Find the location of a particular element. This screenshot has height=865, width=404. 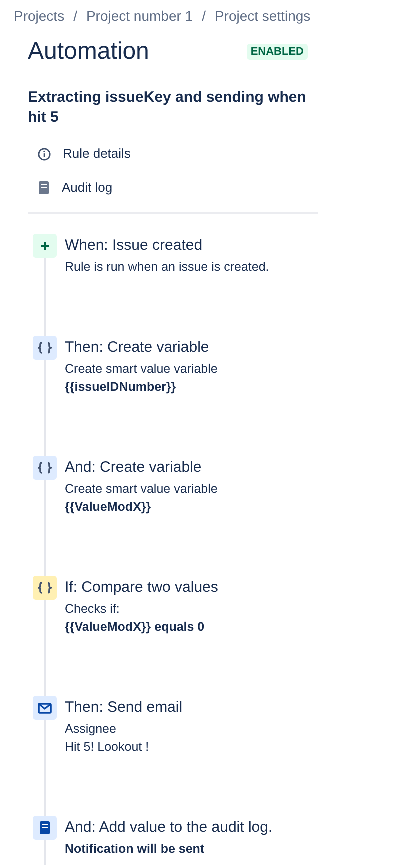

step-description: Assignee is located at coordinates (91, 729).